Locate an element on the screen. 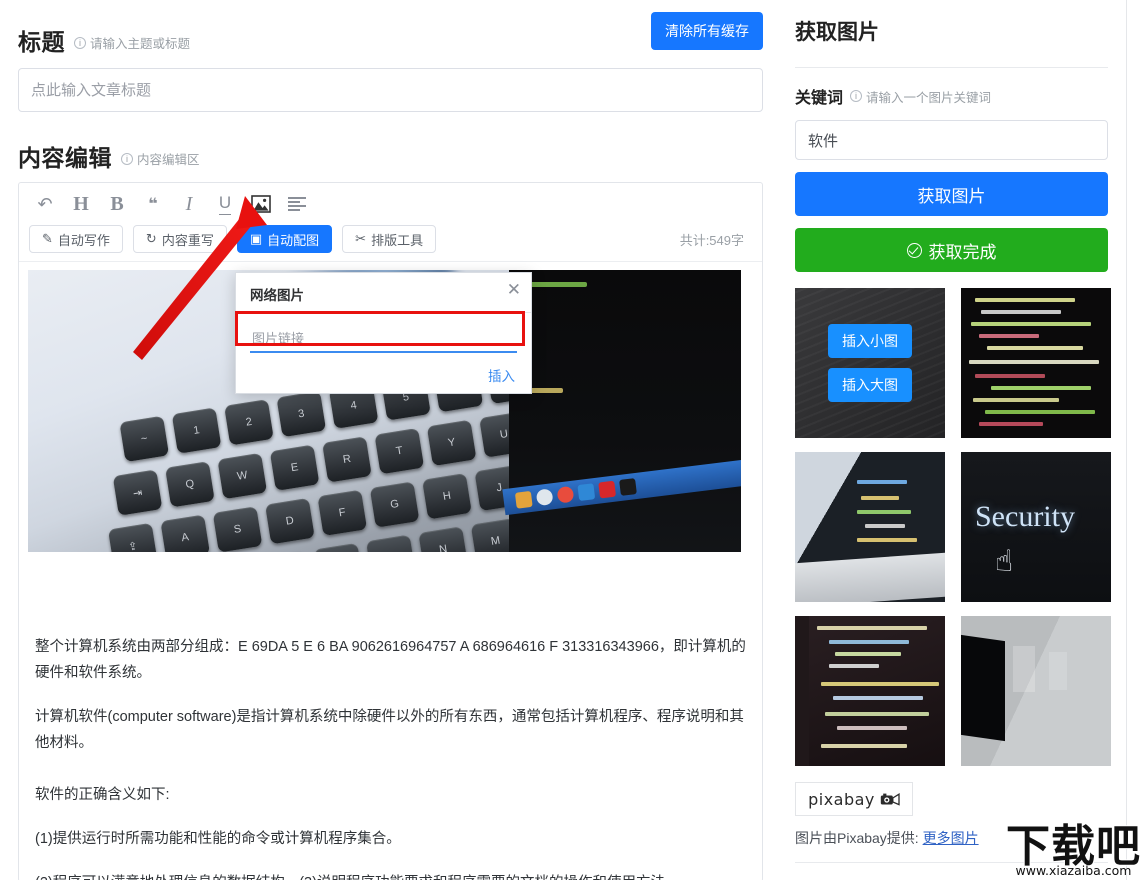 The width and height of the screenshot is (1143, 880). fetch-done-button: 获取完成 is located at coordinates (951, 250).